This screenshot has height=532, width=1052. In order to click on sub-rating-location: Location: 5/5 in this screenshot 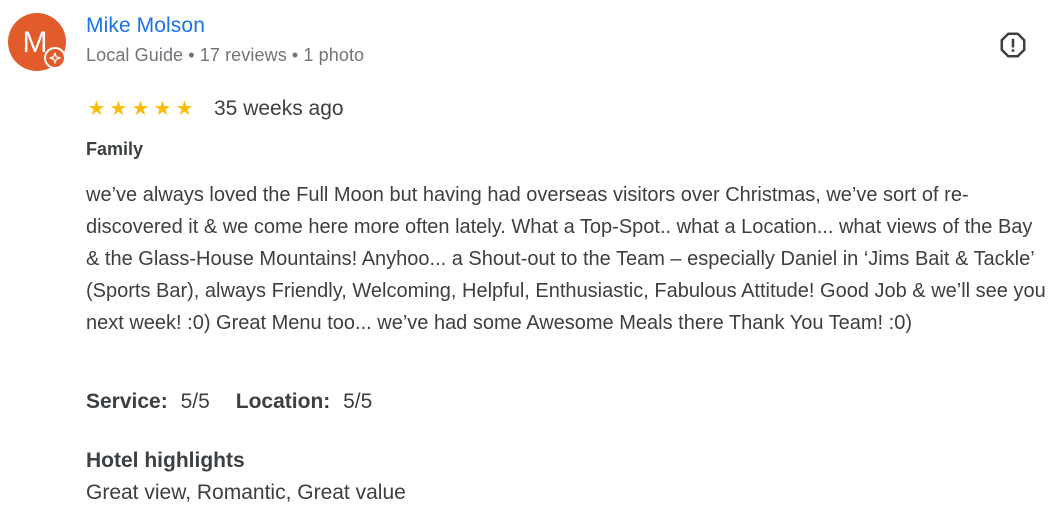, I will do `click(304, 402)`.